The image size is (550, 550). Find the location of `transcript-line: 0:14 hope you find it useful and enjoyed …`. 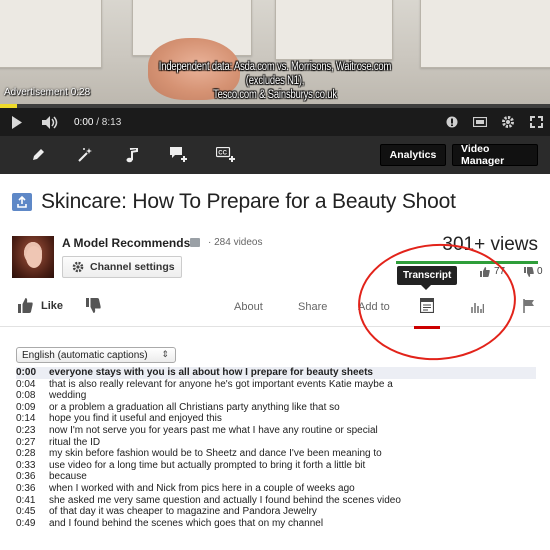

transcript-line: 0:14 hope you find it useful and enjoyed … is located at coordinates (276, 419).